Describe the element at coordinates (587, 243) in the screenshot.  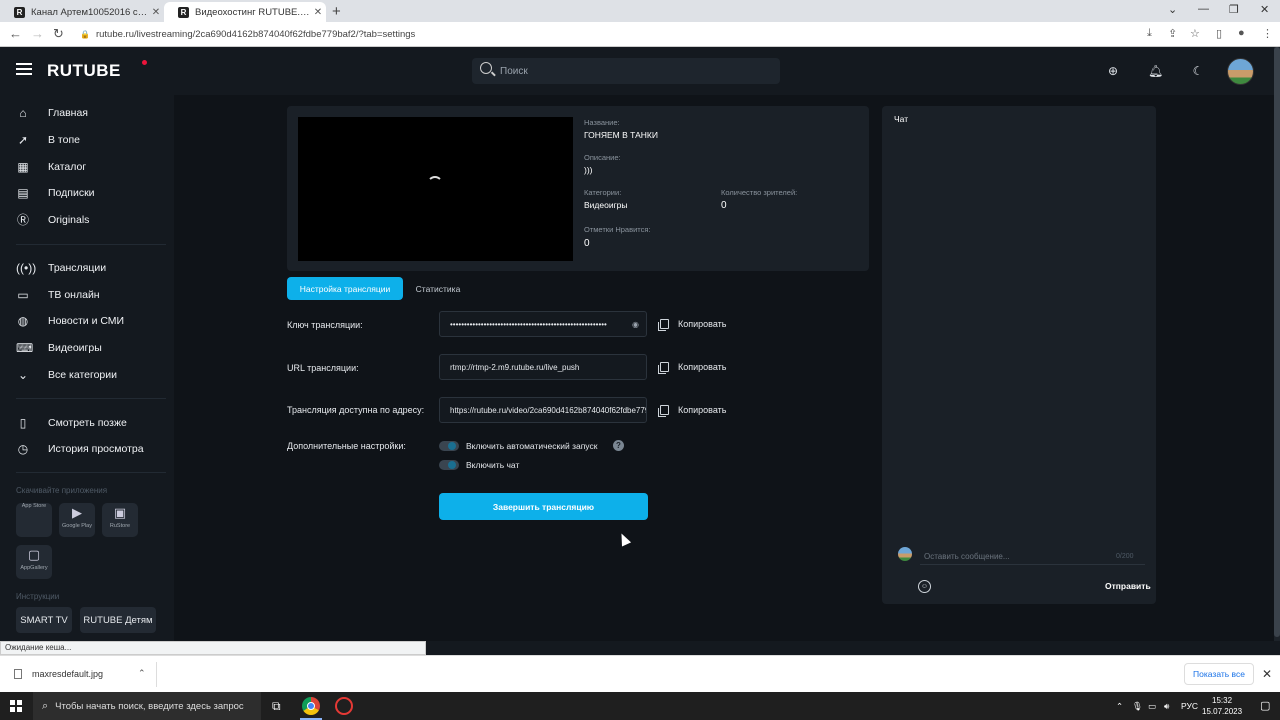
I see `likes-count: 0` at that location.